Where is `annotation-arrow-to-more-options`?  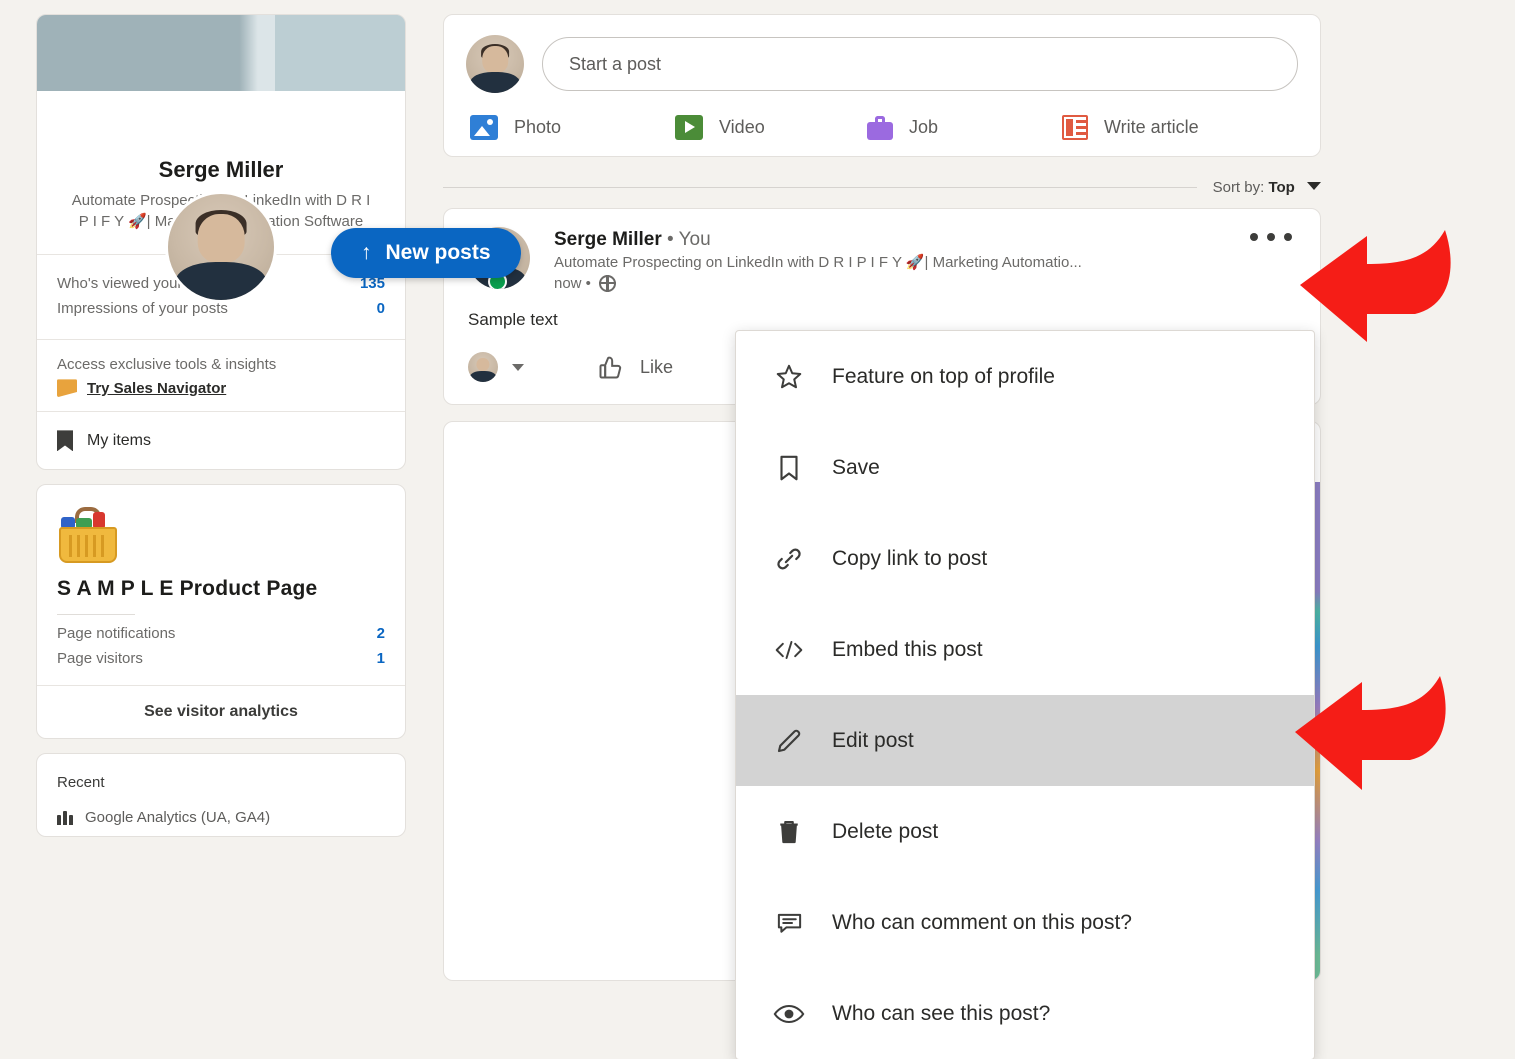 annotation-arrow-to-more-options is located at coordinates (1390, 290).